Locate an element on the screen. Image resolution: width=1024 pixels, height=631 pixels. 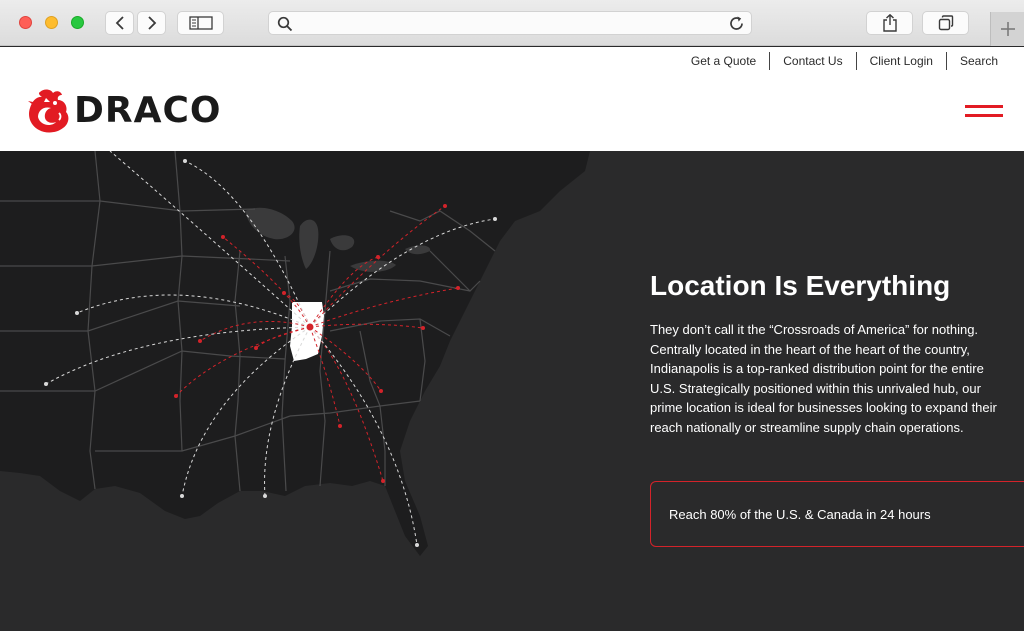
draco-logo: DRACO is located at coordinates (124, 111).